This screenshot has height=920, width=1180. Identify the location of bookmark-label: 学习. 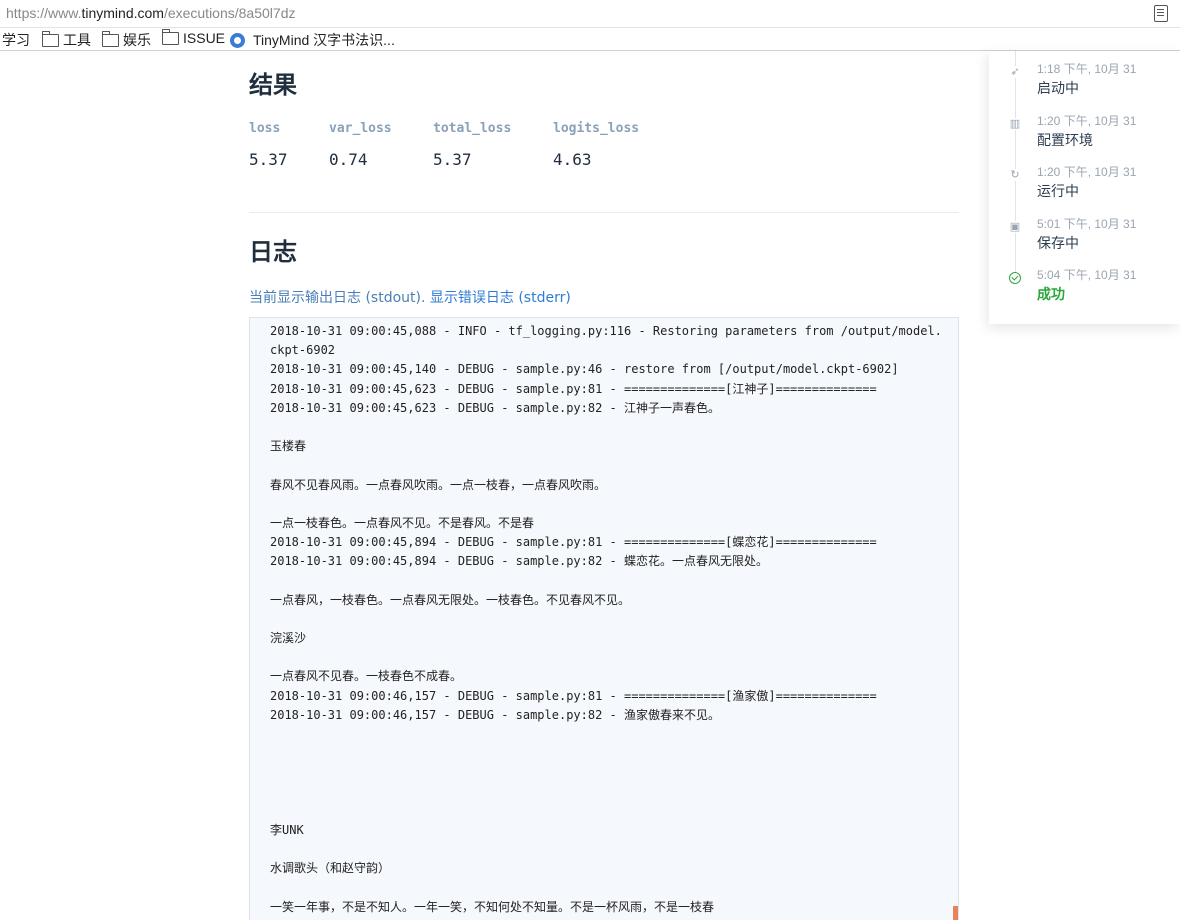
(16, 40).